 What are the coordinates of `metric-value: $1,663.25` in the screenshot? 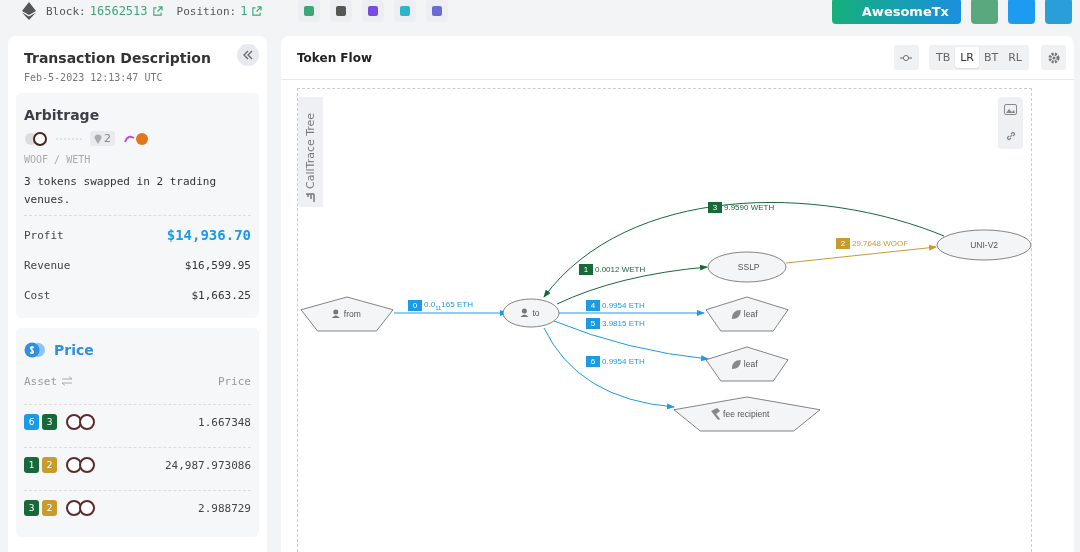 It's located at (221, 295).